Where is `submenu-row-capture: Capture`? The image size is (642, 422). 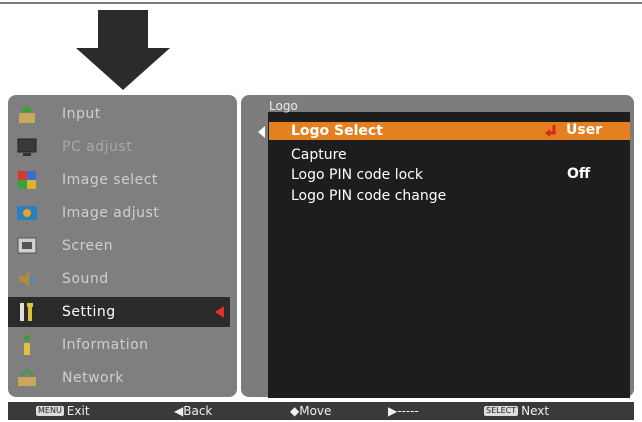 submenu-row-capture: Capture is located at coordinates (308, 155).